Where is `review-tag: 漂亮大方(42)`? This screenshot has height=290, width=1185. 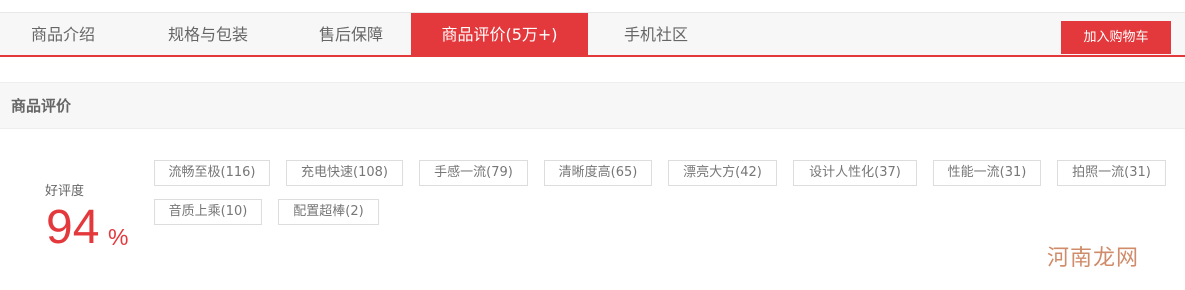
review-tag: 漂亮大方(42) is located at coordinates (722, 173).